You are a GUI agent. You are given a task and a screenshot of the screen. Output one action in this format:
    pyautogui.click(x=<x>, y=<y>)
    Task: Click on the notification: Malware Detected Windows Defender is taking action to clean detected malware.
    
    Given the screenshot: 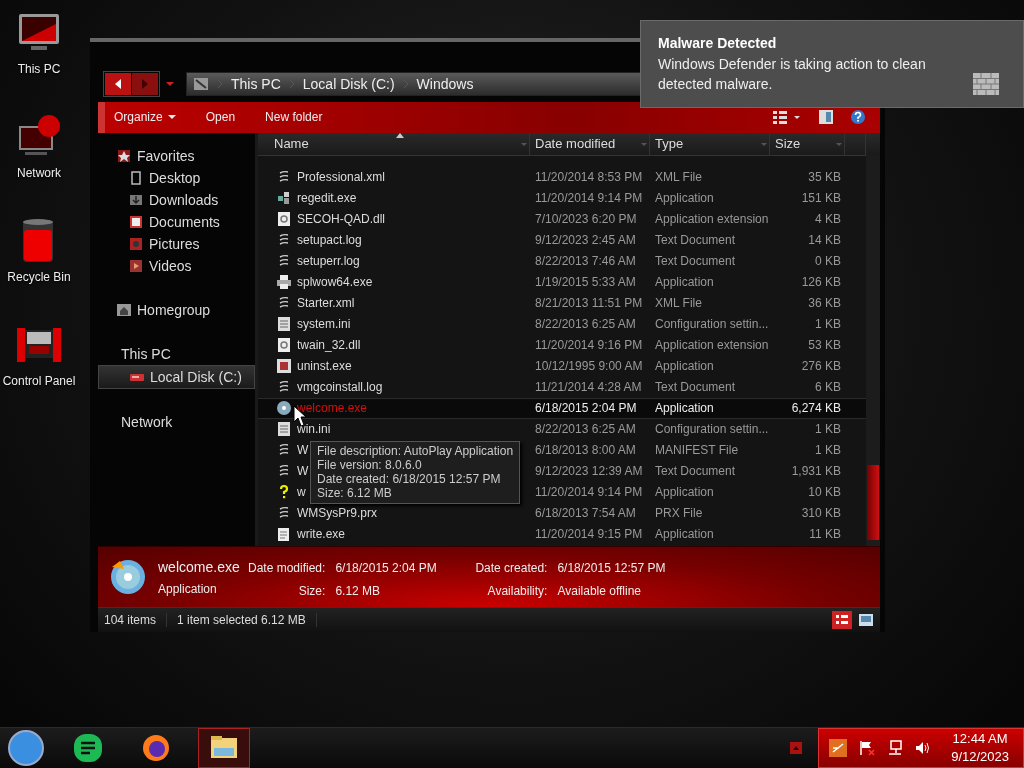 What is the action you would take?
    pyautogui.click(x=832, y=64)
    